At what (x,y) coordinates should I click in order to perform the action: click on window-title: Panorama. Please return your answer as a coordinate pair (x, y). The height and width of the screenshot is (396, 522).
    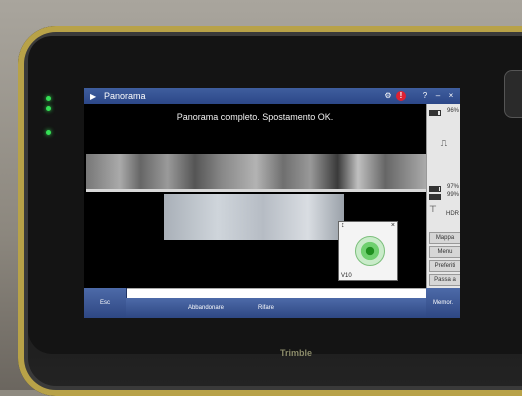
    Looking at the image, I should click on (125, 96).